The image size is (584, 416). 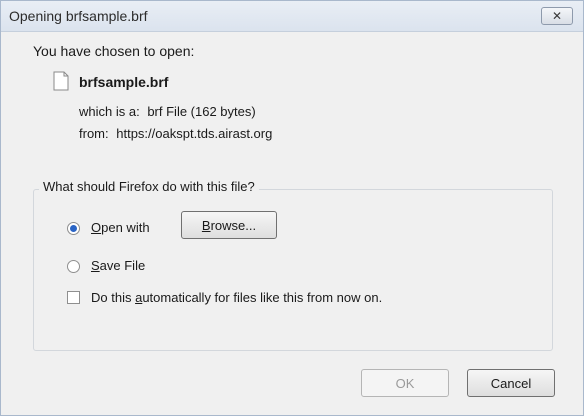 What do you see at coordinates (124, 82) in the screenshot?
I see `file-name: brfsample.brf` at bounding box center [124, 82].